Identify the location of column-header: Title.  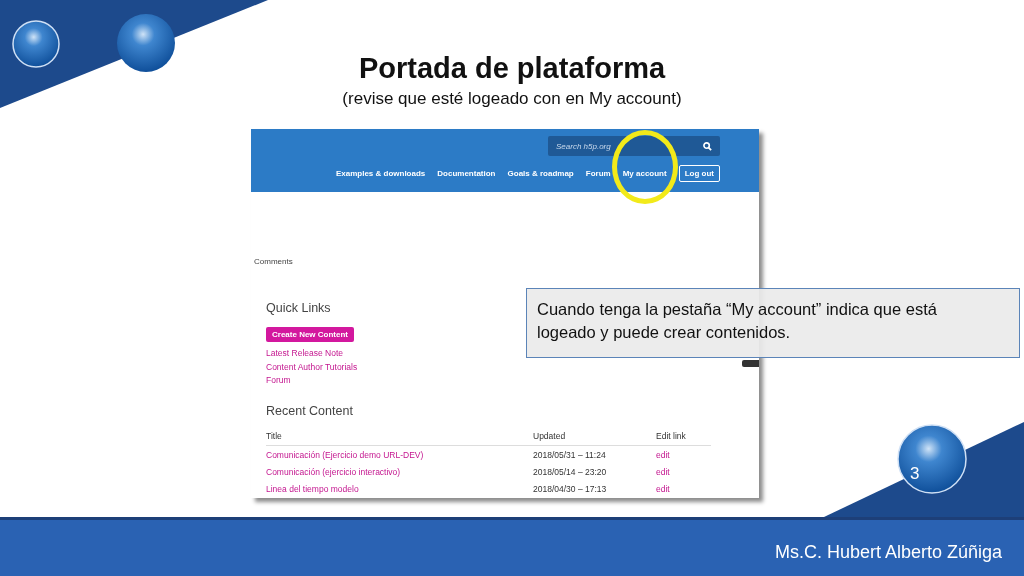
(274, 436).